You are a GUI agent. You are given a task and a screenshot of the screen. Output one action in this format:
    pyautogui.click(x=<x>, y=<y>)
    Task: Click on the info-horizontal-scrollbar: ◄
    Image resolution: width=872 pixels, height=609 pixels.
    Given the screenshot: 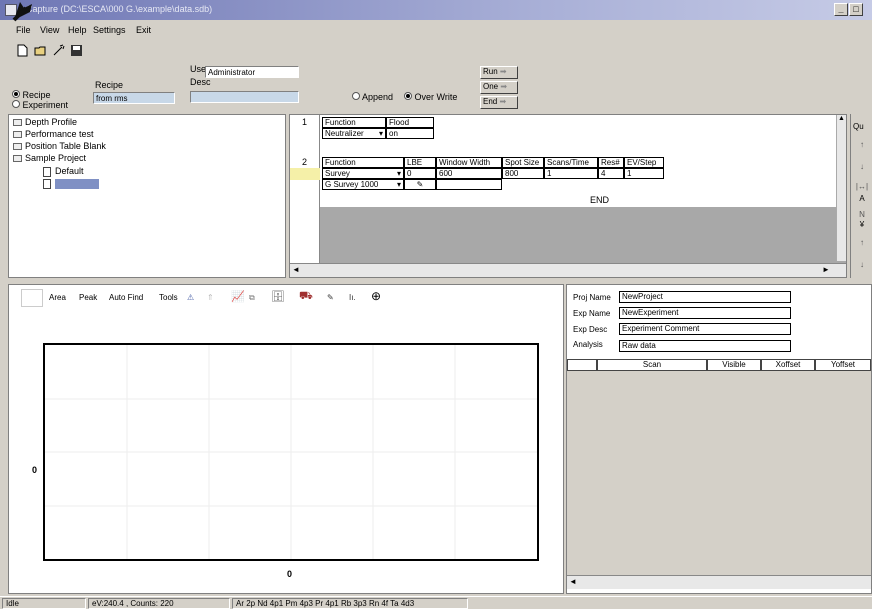 What is the action you would take?
    pyautogui.click(x=719, y=582)
    